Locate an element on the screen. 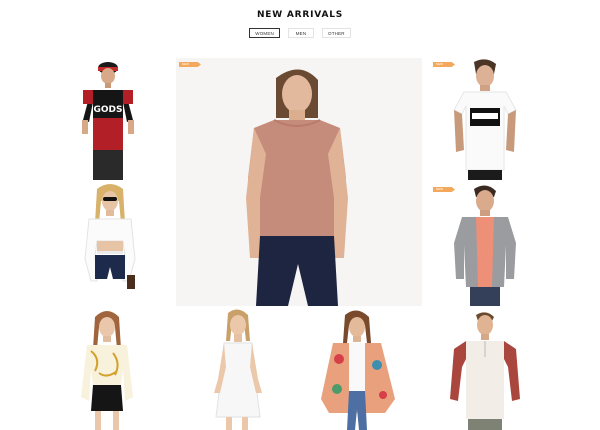  category-filter-bar: WOMEN MEN OTHER is located at coordinates (300, 33).